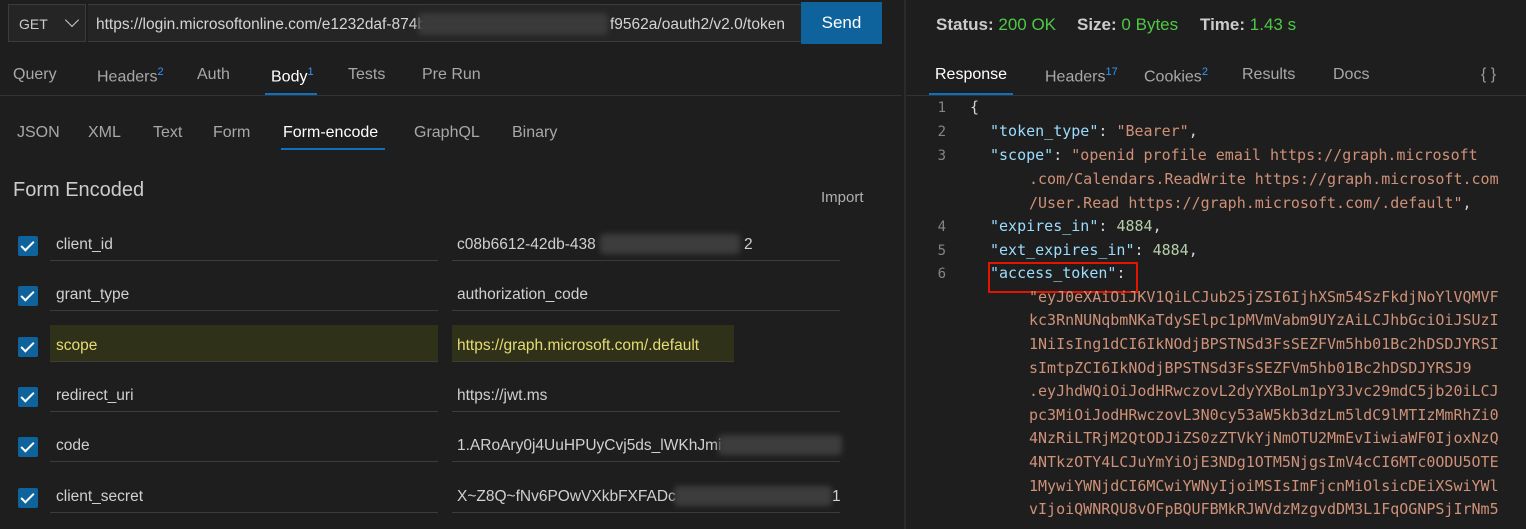 This screenshot has width=1526, height=529. What do you see at coordinates (1081, 76) in the screenshot?
I see `tab-response-headers: Headers17` at bounding box center [1081, 76].